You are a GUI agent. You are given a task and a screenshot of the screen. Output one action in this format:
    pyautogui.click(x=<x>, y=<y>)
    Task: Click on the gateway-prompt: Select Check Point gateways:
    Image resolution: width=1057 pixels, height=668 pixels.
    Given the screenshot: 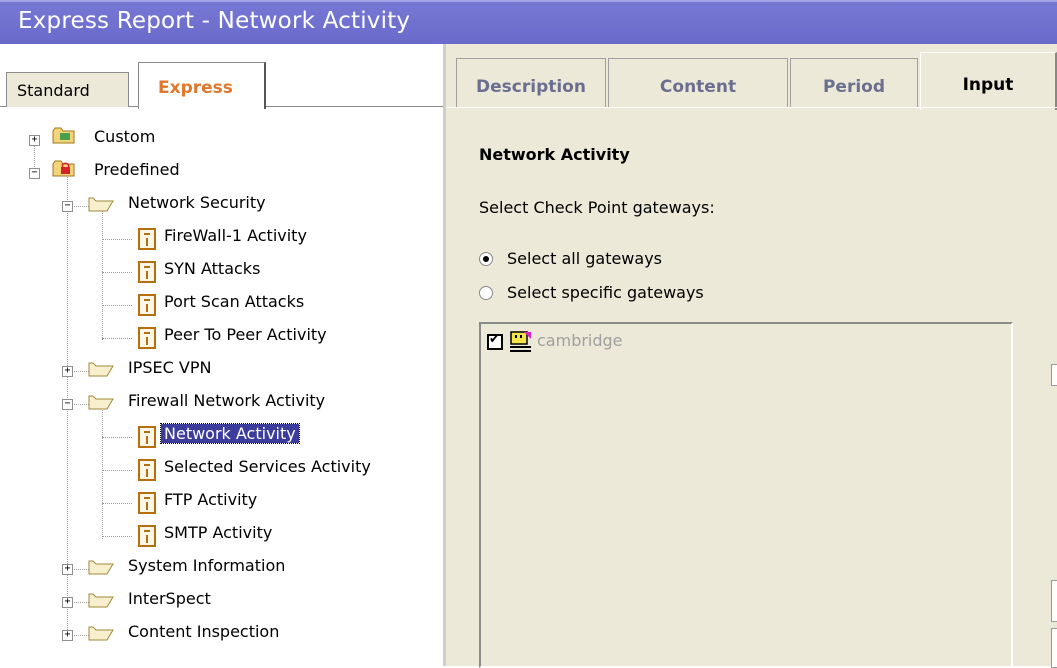 What is the action you would take?
    pyautogui.click(x=597, y=207)
    